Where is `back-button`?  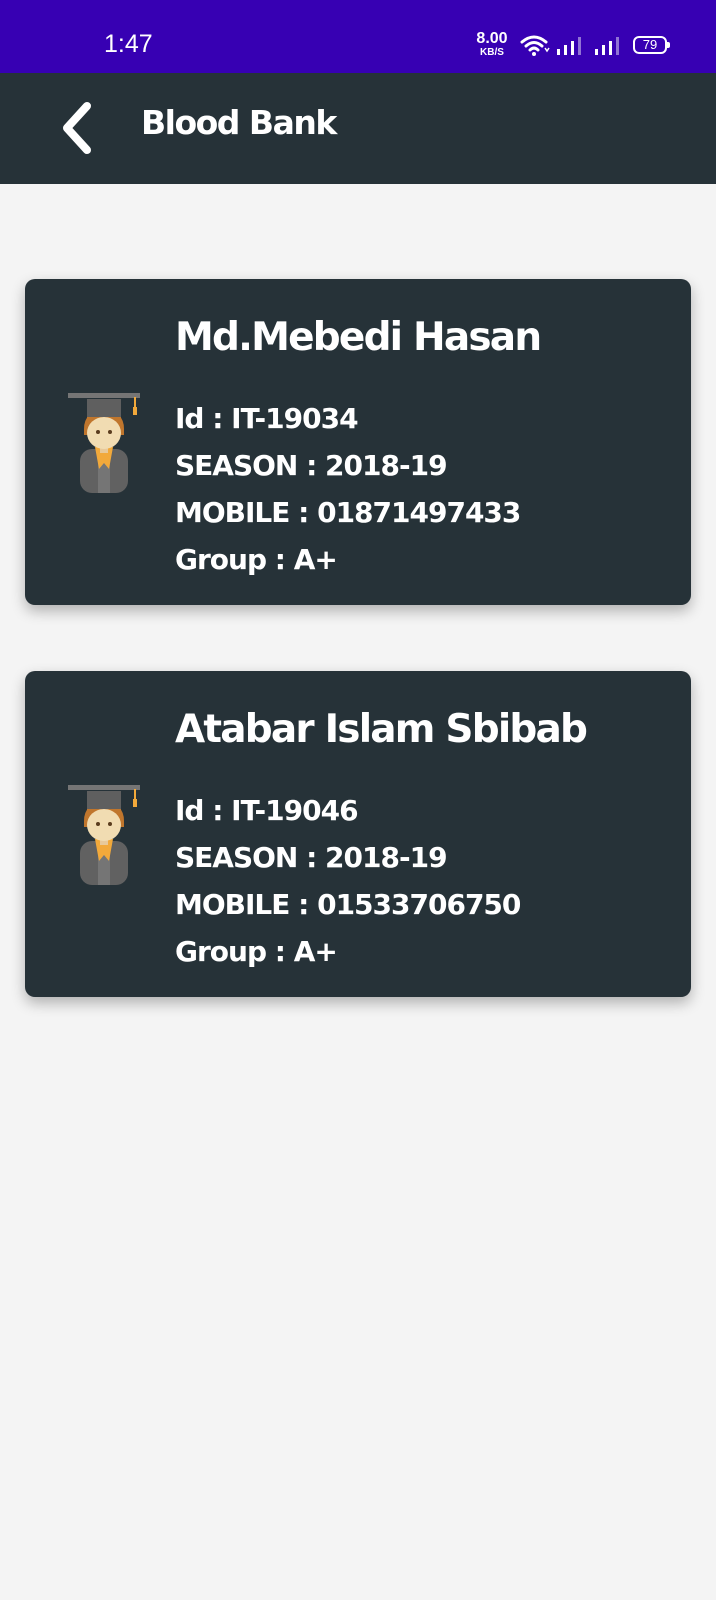
back-button is located at coordinates (77, 128).